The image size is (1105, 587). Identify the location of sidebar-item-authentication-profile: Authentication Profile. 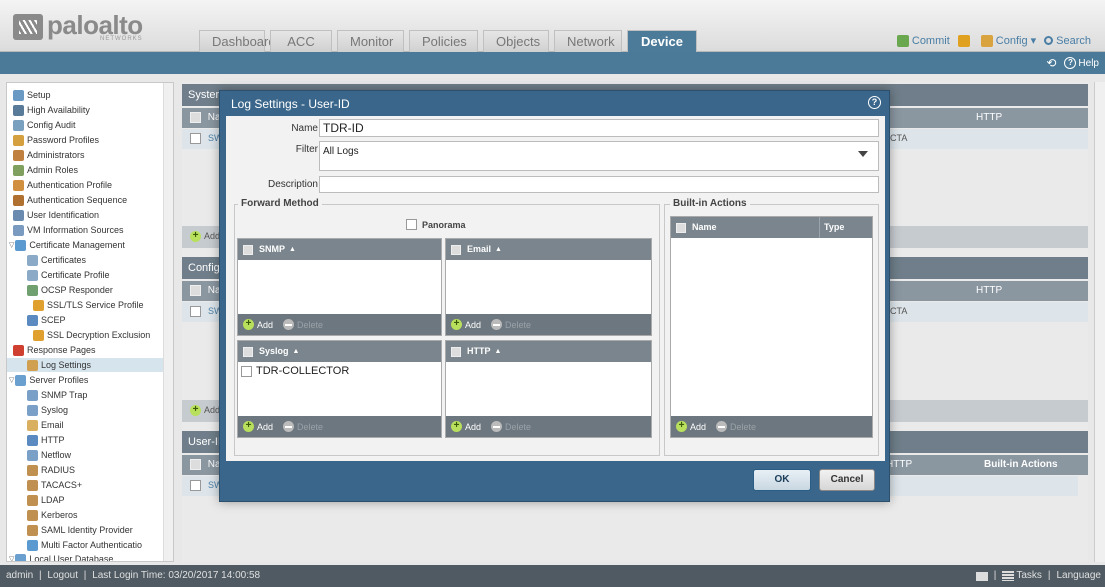
(62, 185).